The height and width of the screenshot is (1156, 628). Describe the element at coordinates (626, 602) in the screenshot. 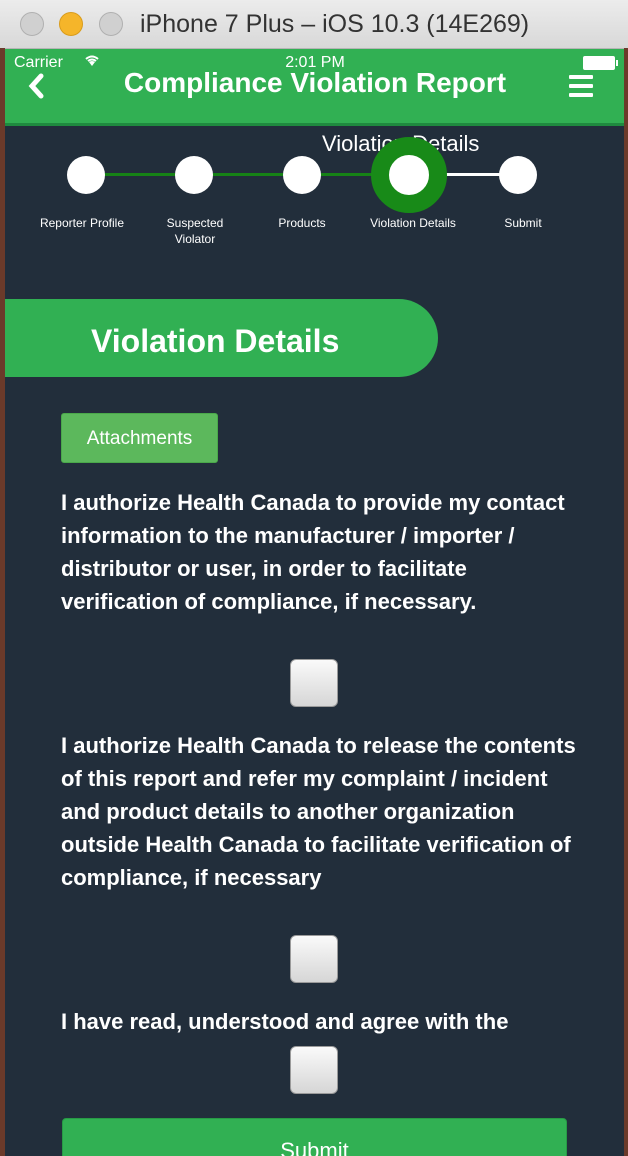

I see `window-edge-right` at that location.